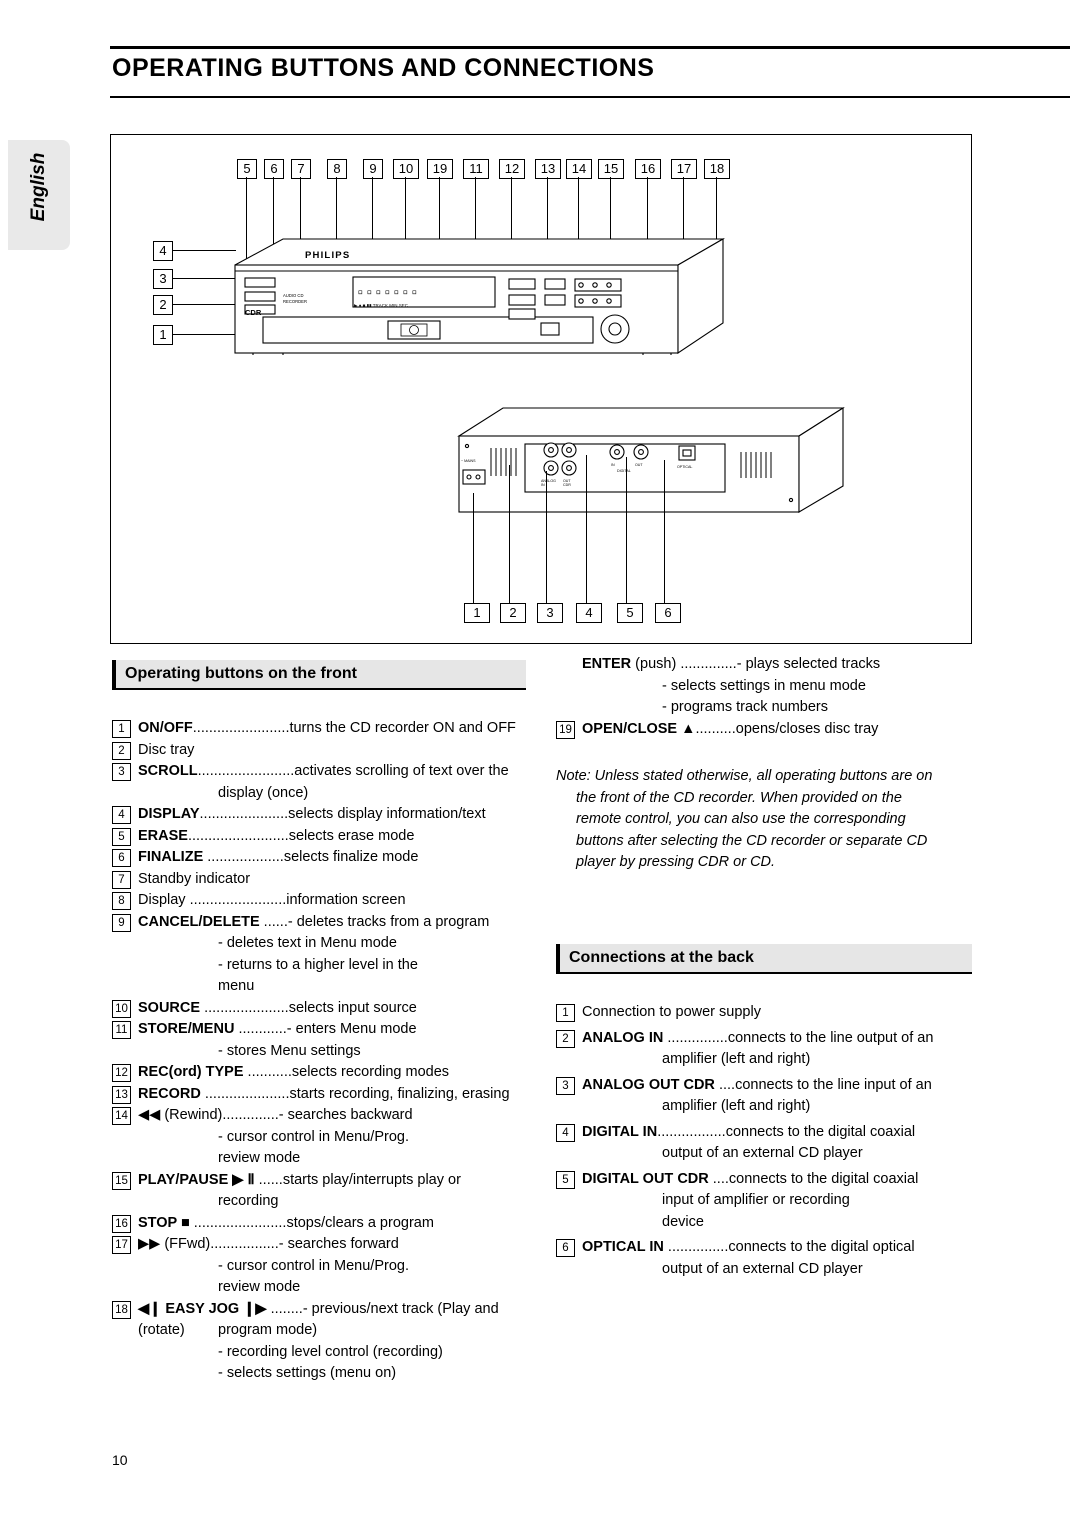 This screenshot has width=1080, height=1528. What do you see at coordinates (360, 1222) in the screenshot?
I see `item-desc: stops/clears a program` at bounding box center [360, 1222].